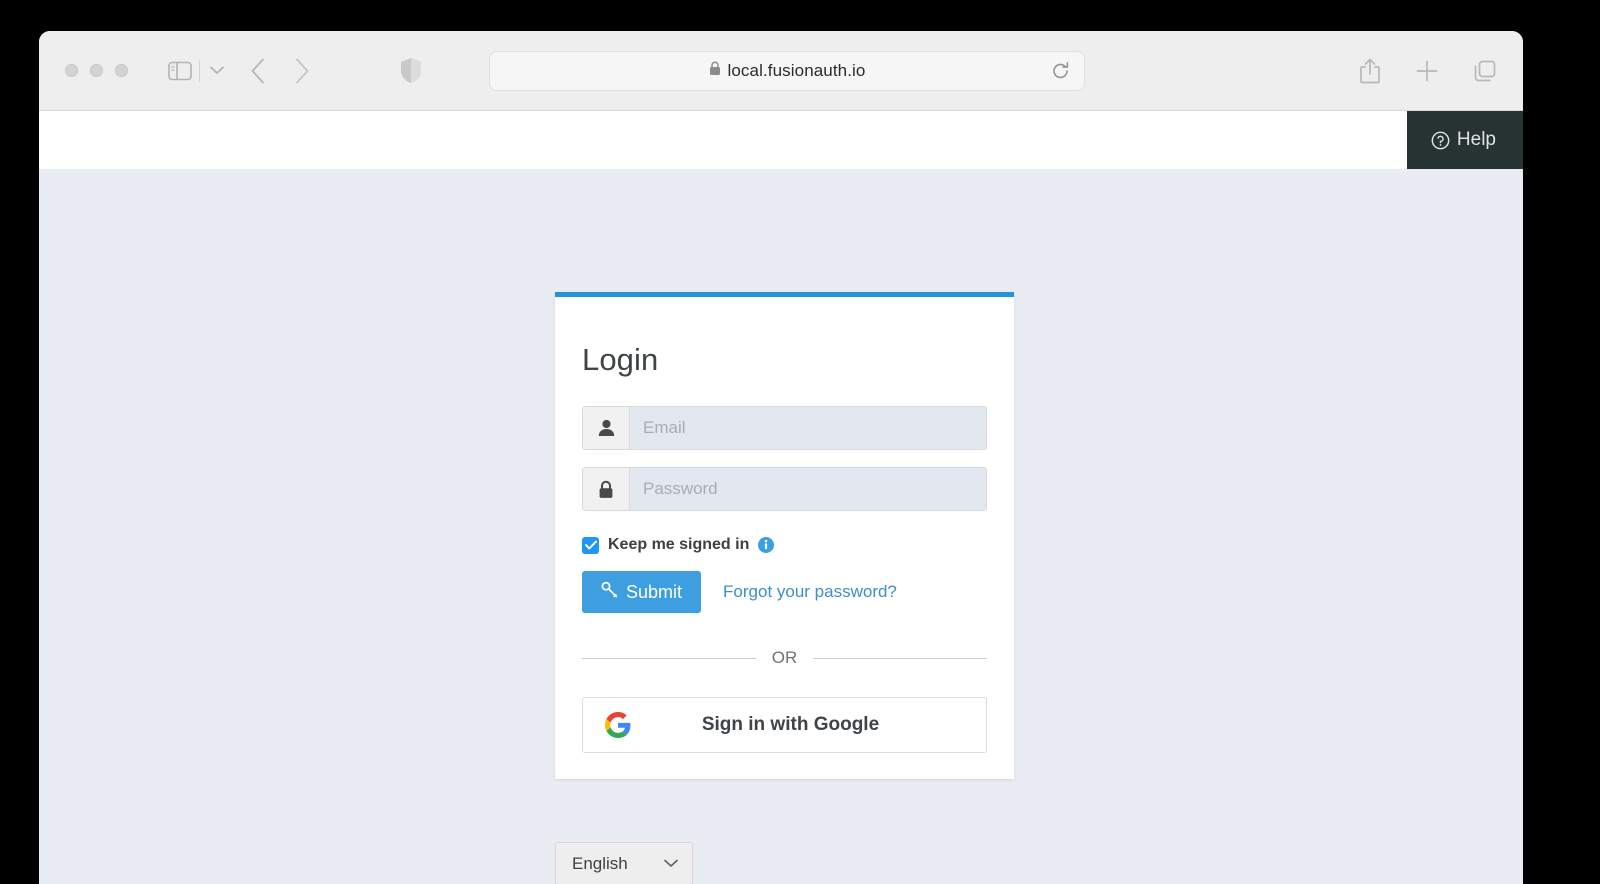  What do you see at coordinates (180, 71) in the screenshot?
I see `sidebar-toggle-icon` at bounding box center [180, 71].